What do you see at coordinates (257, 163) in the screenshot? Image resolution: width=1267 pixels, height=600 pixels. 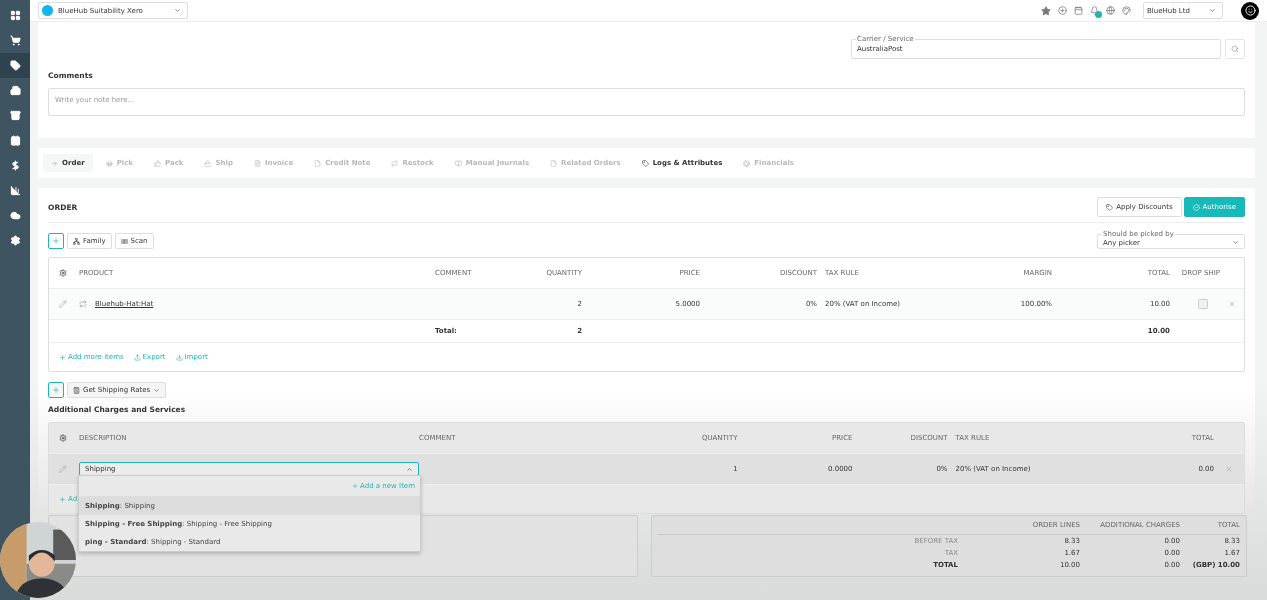 I see `document-icon` at bounding box center [257, 163].